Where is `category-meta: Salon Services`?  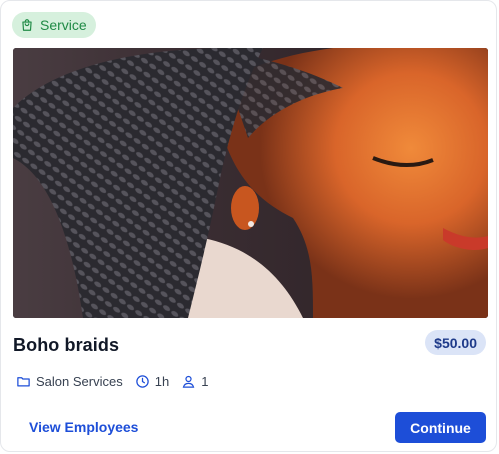 category-meta: Salon Services is located at coordinates (69, 381).